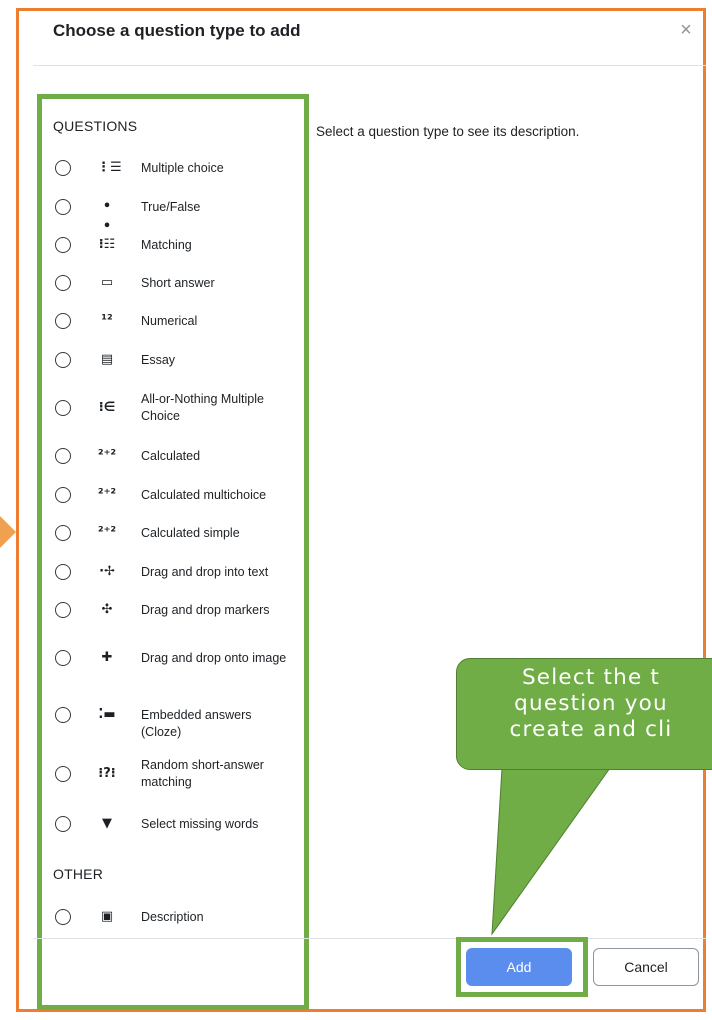 This screenshot has width=712, height=1020. I want to click on select-missing-words-icon: ▼, so click(107, 823).